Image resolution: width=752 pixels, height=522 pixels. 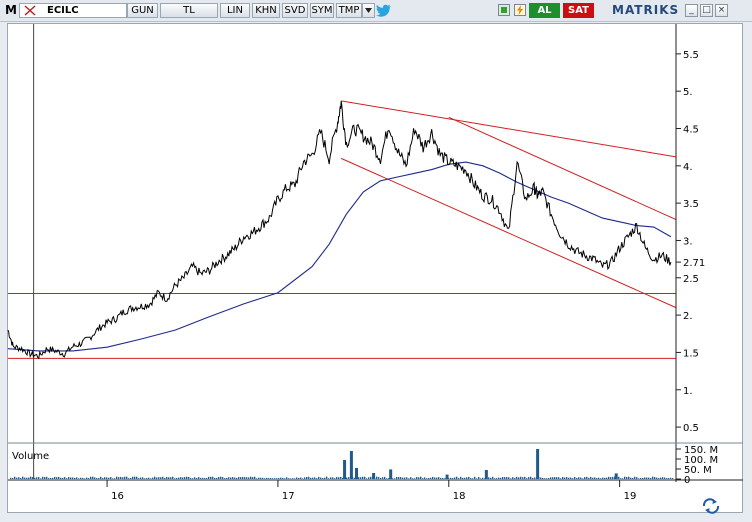 I want to click on y-tick-label: 3.5, so click(x=691, y=204).